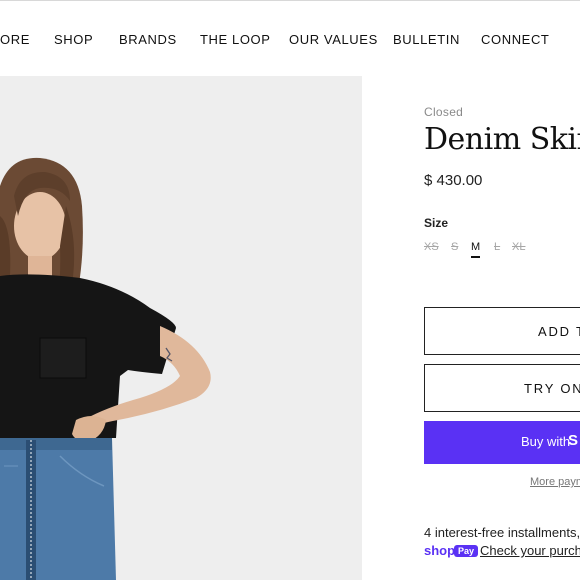 Image resolution: width=580 pixels, height=580 pixels. Describe the element at coordinates (333, 39) in the screenshot. I see `nav-item-our-values: OUR VALUES` at that location.